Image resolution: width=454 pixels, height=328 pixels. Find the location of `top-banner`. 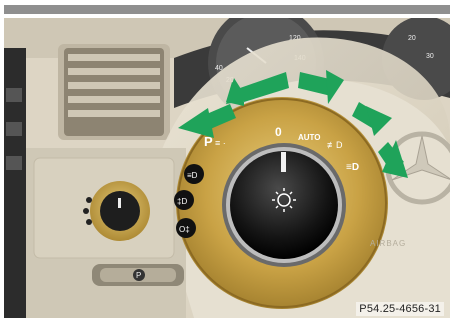

top-banner is located at coordinates (227, 9).